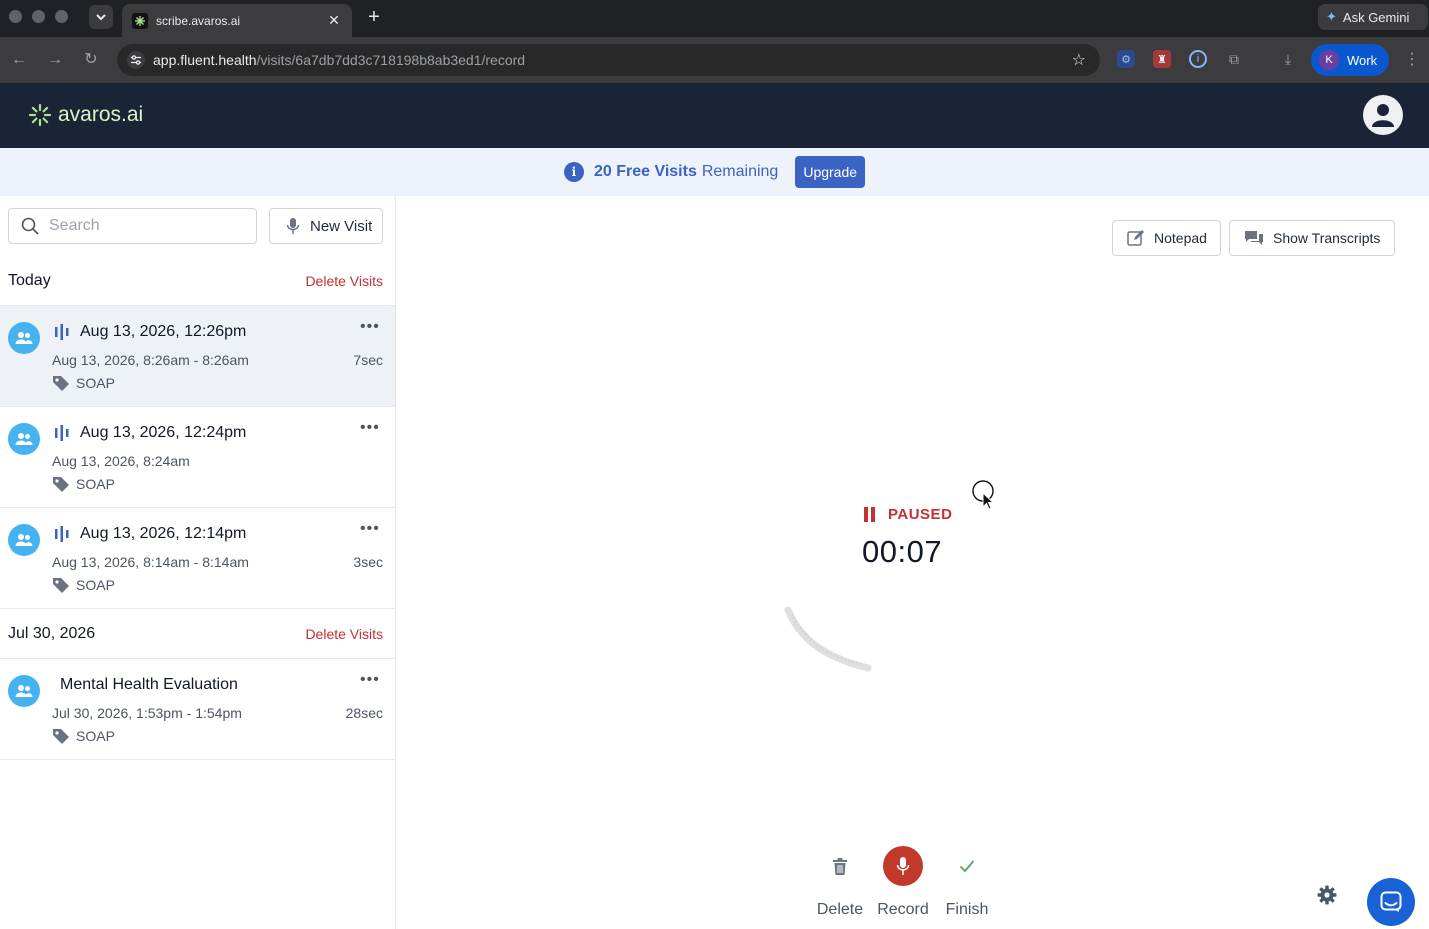 The image size is (1429, 929). I want to click on pause-icon, so click(871, 514).